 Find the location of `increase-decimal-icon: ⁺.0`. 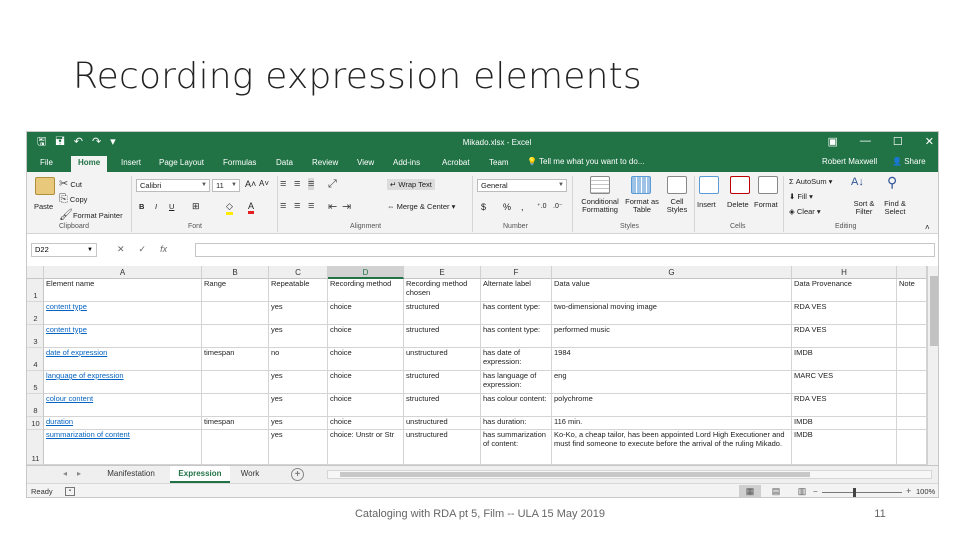

increase-decimal-icon: ⁺.0 is located at coordinates (542, 206).